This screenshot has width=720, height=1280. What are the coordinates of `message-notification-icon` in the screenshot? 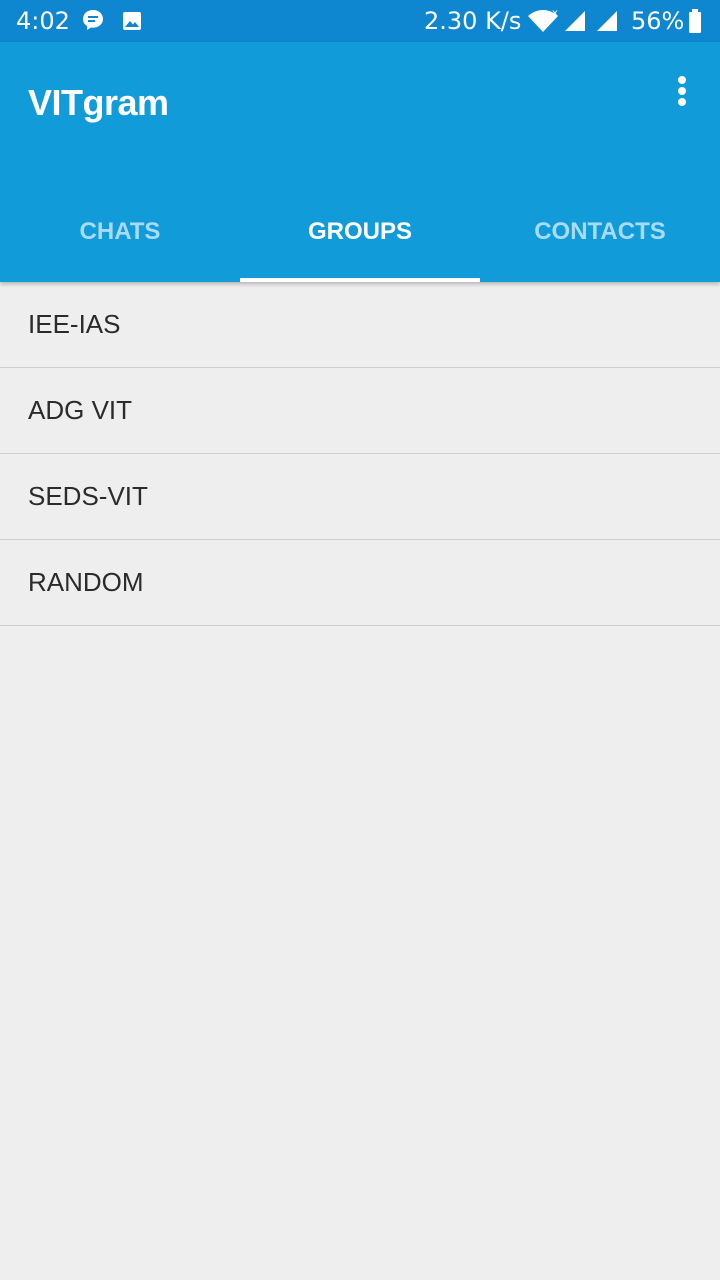 It's located at (93, 20).